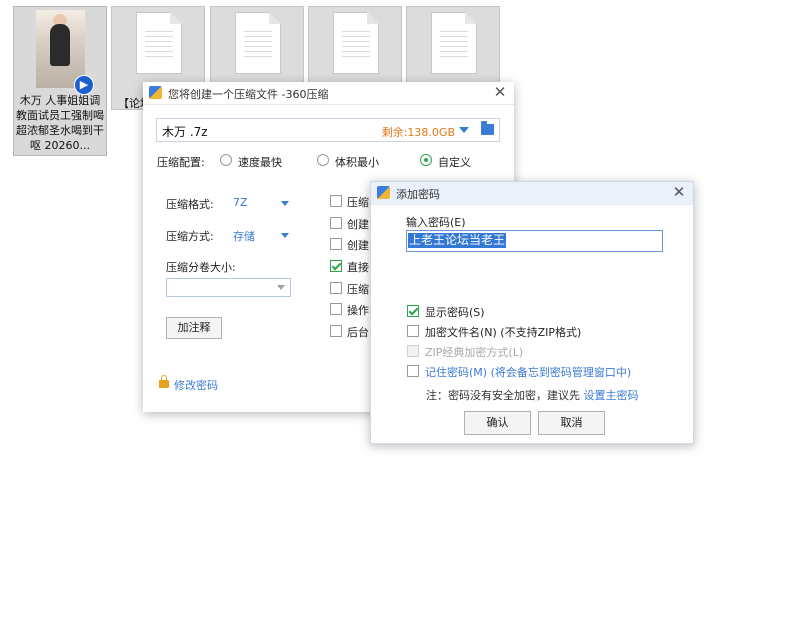 The height and width of the screenshot is (640, 800). Describe the element at coordinates (571, 423) in the screenshot. I see `cancel-button: 取消` at that location.